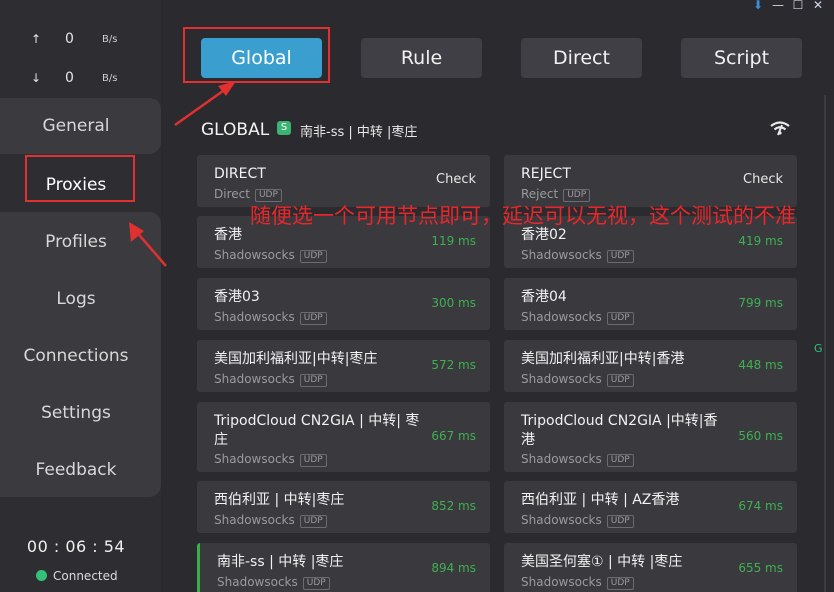 This screenshot has height=592, width=834. I want to click on proxy-card: 美国加利福利亚|中转|香港 Shadowsocks UDP 448 ms, so click(650, 366).